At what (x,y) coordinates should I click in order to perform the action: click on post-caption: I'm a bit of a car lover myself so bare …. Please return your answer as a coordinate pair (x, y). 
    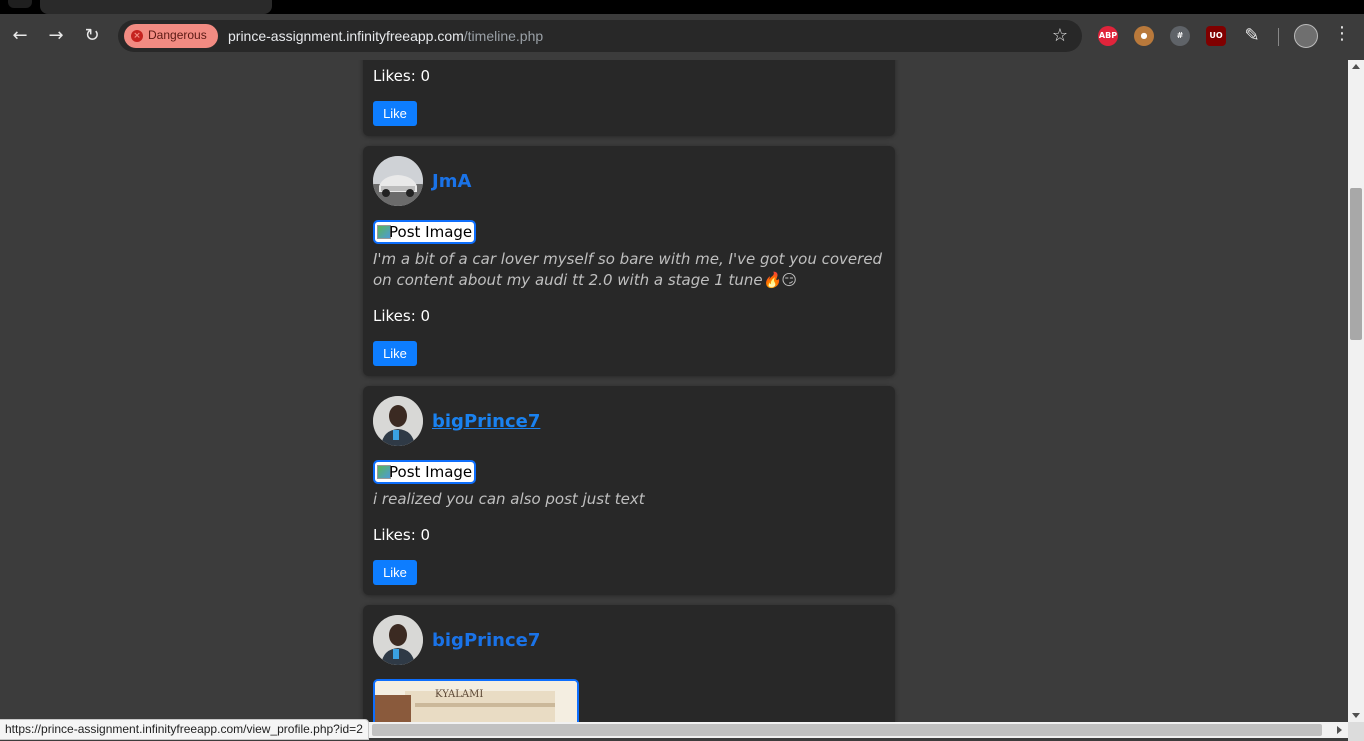
    Looking at the image, I should click on (628, 269).